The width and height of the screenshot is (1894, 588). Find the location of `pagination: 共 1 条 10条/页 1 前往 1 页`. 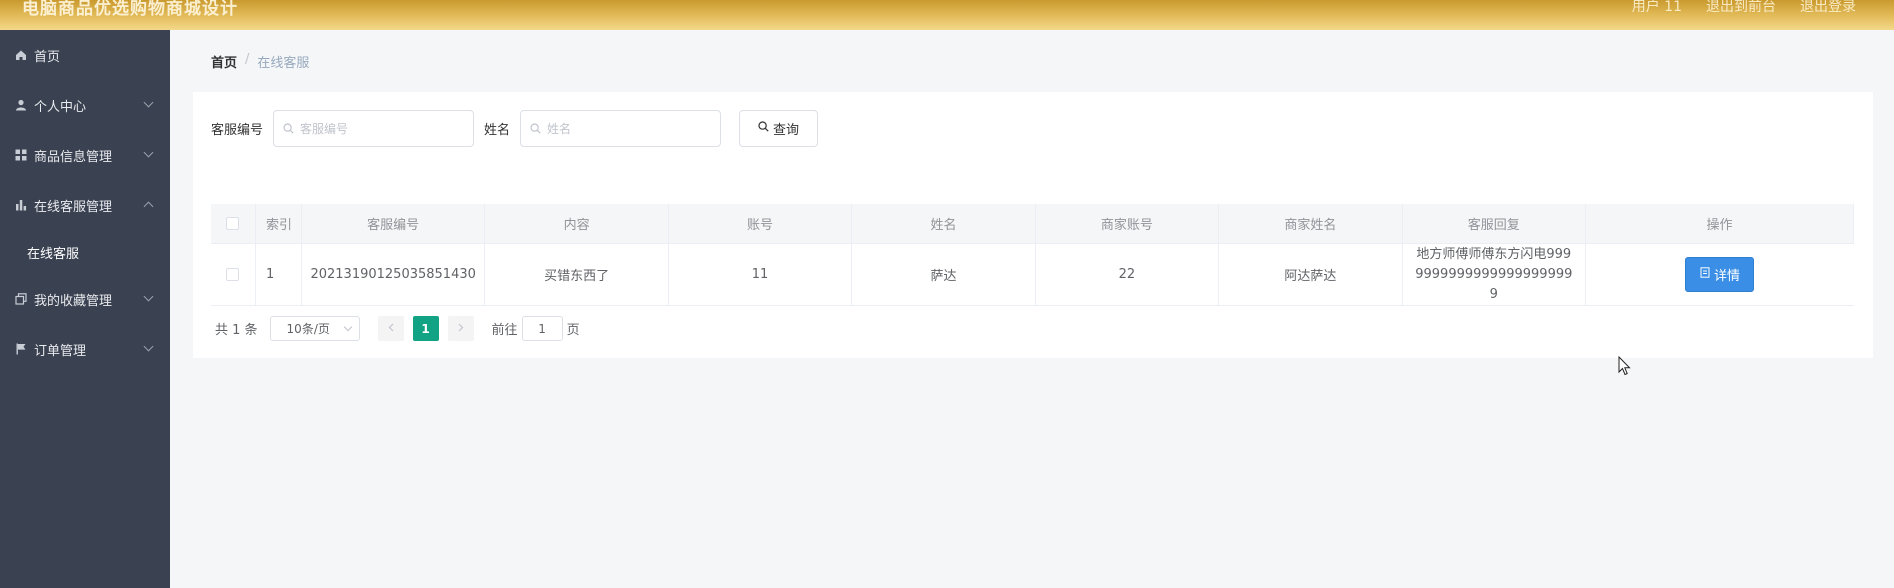

pagination: 共 1 条 10条/页 1 前往 1 页 is located at coordinates (397, 328).